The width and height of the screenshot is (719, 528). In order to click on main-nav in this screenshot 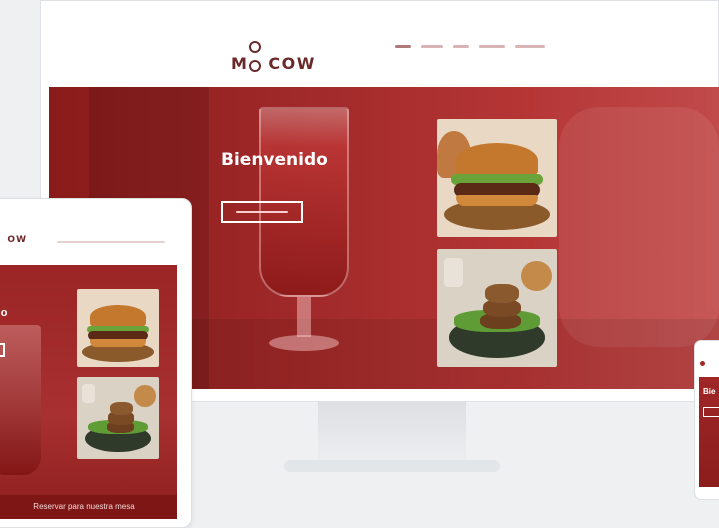, I will do `click(470, 46)`.